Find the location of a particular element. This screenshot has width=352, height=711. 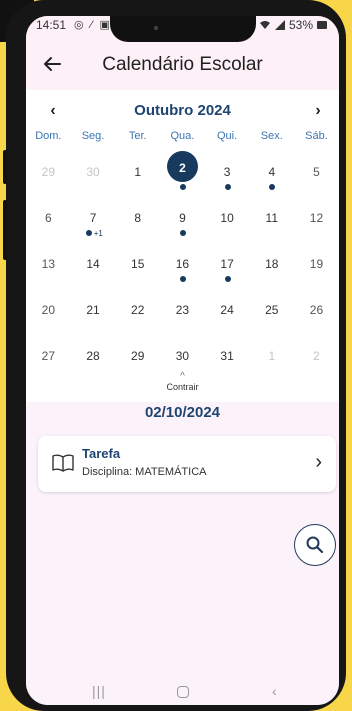

calendar-day: 29 is located at coordinates (48, 173).